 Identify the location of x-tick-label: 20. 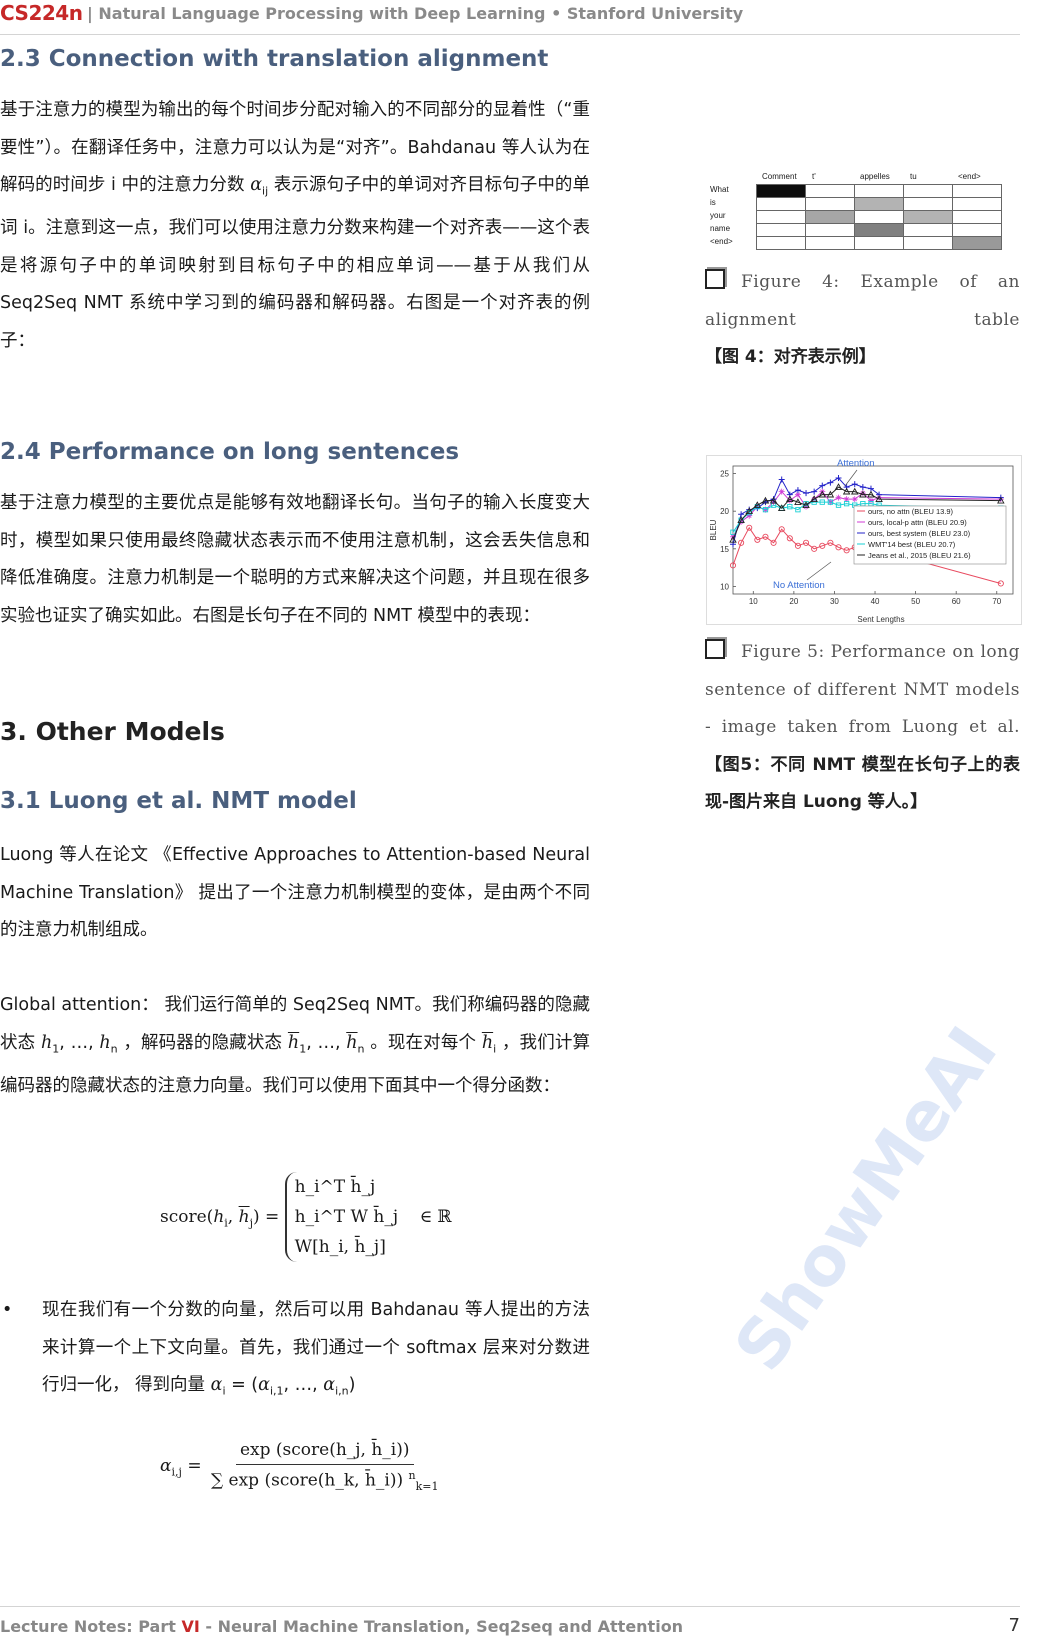
(793, 601).